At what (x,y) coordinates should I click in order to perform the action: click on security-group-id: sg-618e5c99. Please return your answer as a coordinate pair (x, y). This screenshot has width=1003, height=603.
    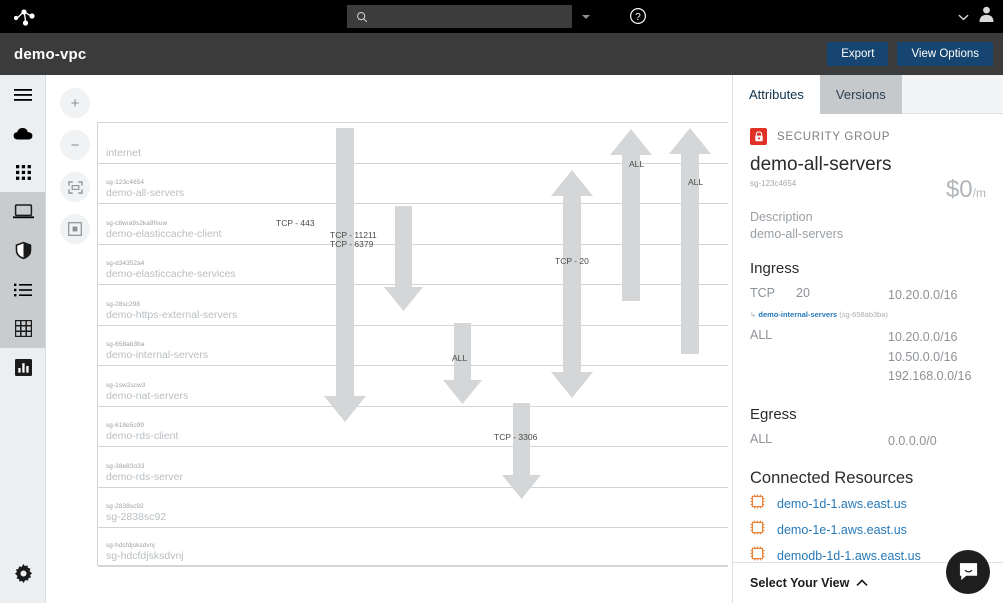
    Looking at the image, I should click on (125, 425).